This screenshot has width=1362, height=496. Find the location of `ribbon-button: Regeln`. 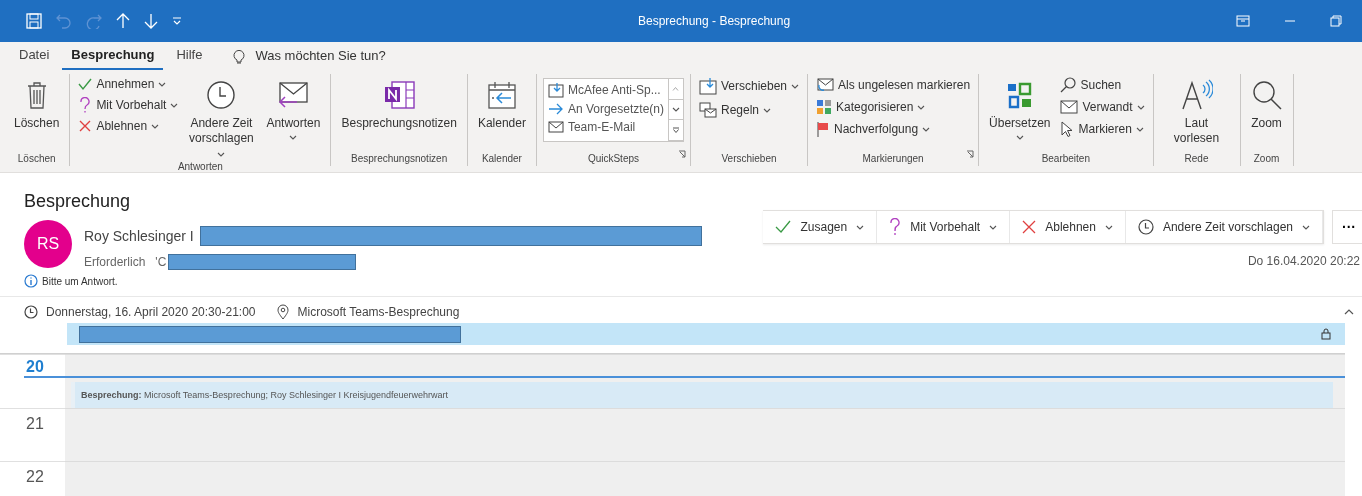

ribbon-button: Regeln is located at coordinates (749, 110).